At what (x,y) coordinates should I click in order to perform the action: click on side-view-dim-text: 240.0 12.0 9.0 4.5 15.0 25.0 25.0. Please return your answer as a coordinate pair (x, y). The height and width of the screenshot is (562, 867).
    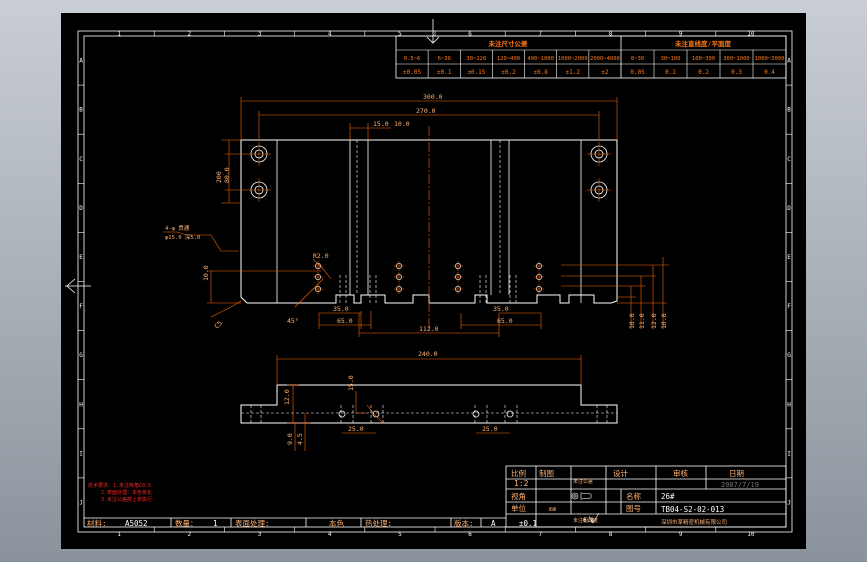
    Looking at the image, I should click on (390, 397).